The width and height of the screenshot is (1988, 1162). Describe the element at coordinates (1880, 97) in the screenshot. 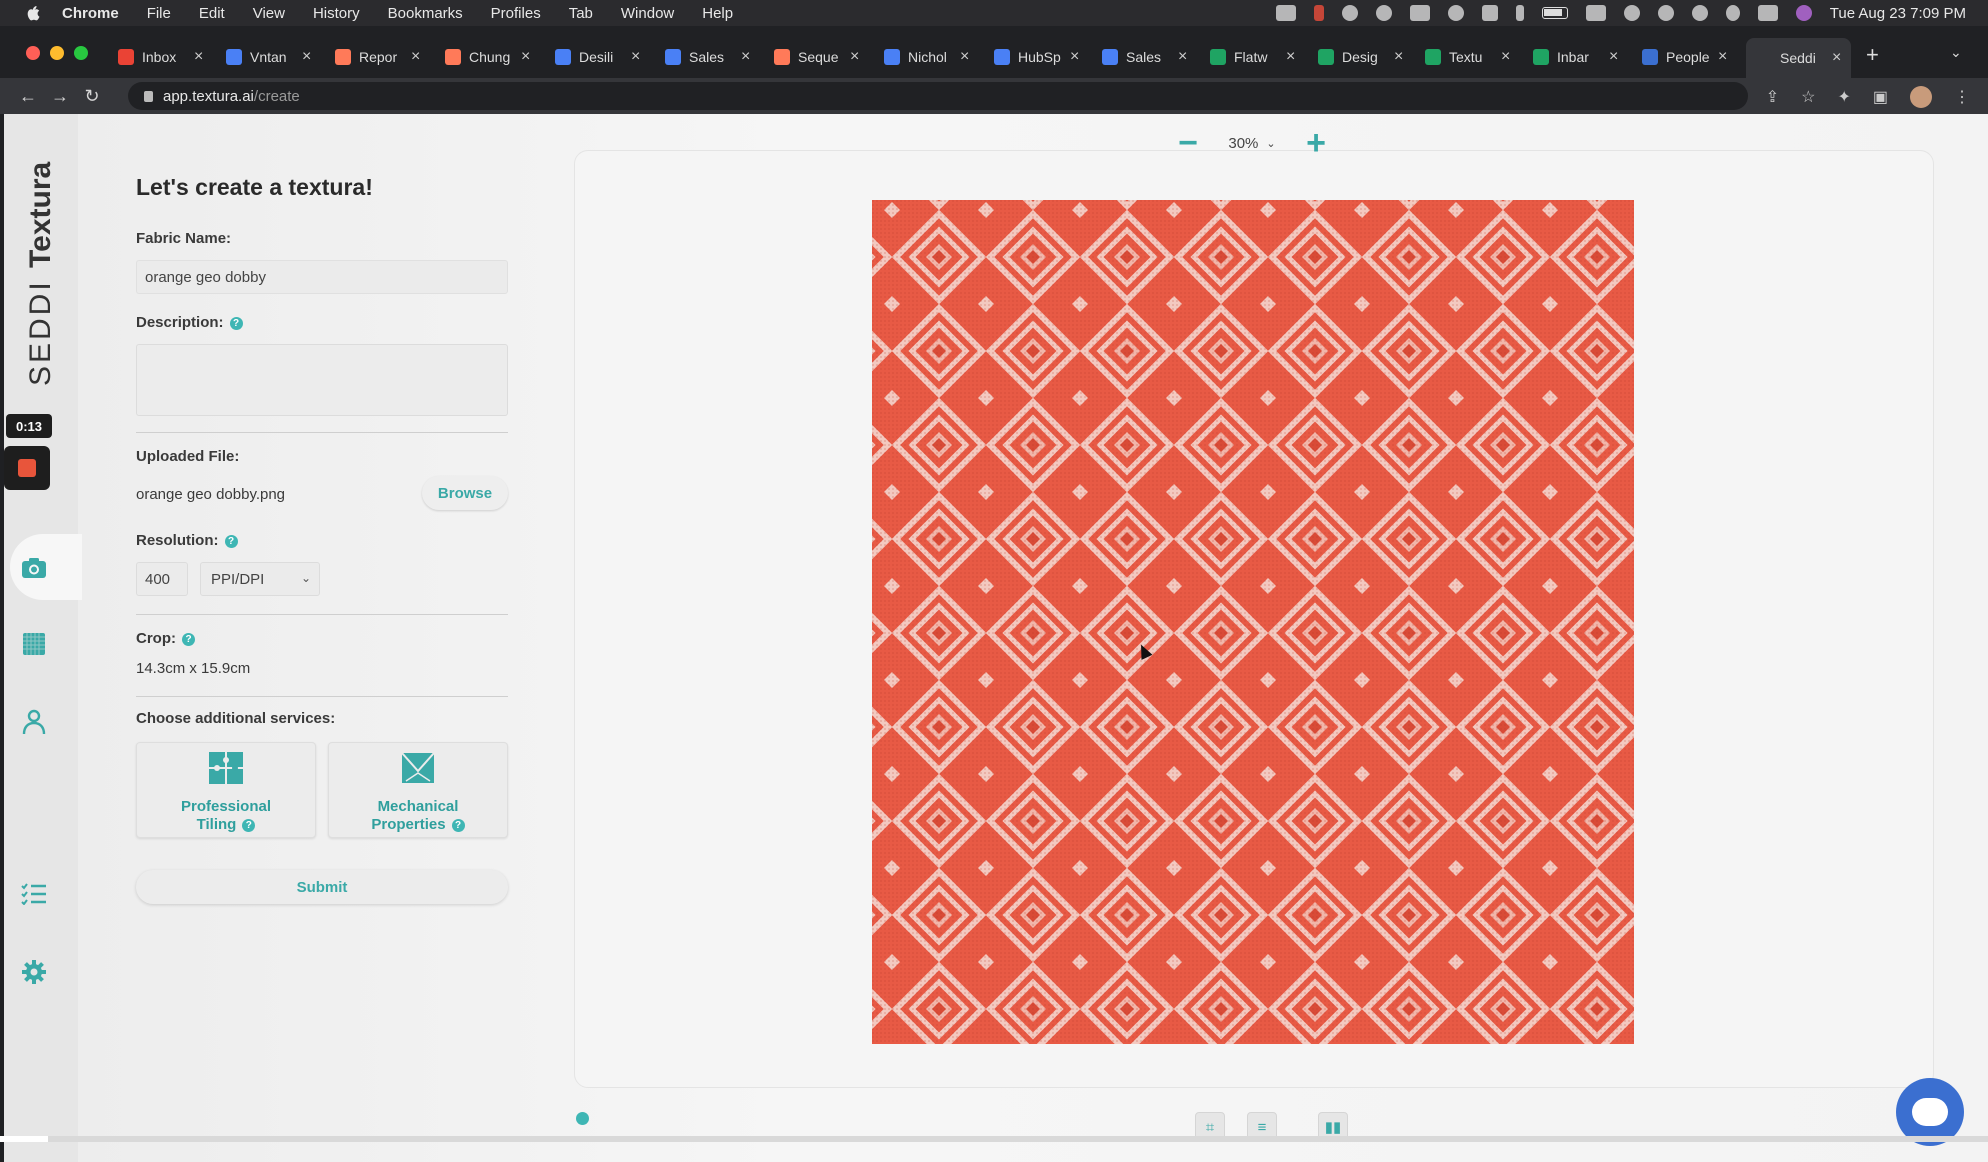

I see `side-panel-icon: ▣` at that location.